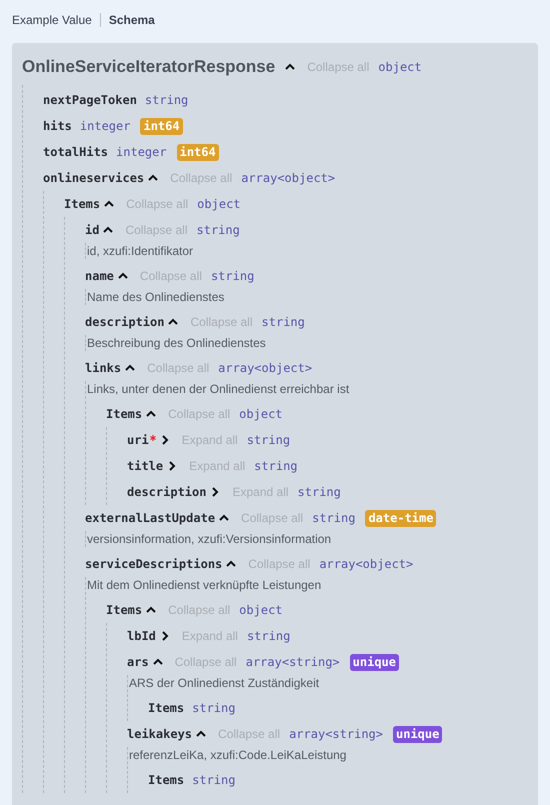 This screenshot has width=550, height=805. What do you see at coordinates (57, 126) in the screenshot?
I see `property-name: hits` at bounding box center [57, 126].